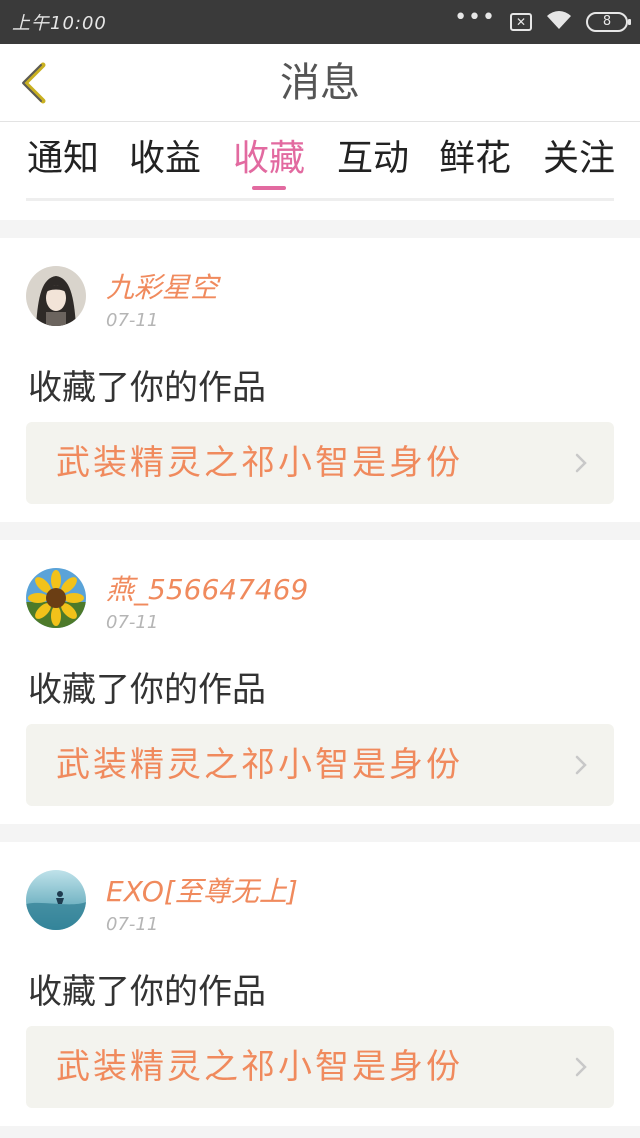 The width and height of the screenshot is (640, 1138). Describe the element at coordinates (320, 199) in the screenshot. I see `divider` at that location.